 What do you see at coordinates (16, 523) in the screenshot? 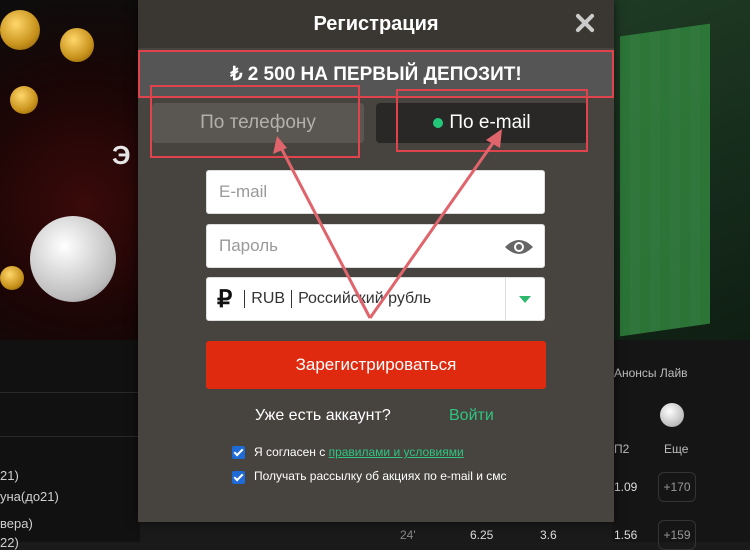
I see `match-team: вера)` at bounding box center [16, 523].